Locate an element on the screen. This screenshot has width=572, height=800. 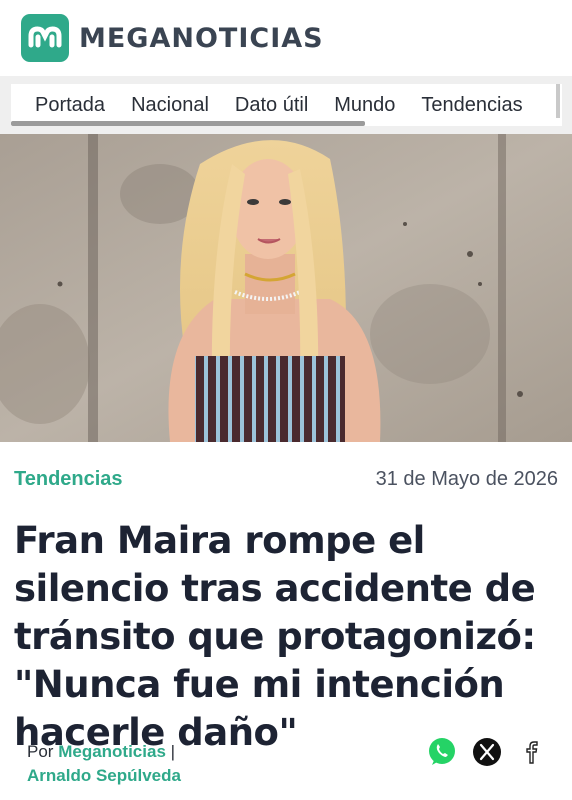
x-share-button is located at coordinates (487, 752).